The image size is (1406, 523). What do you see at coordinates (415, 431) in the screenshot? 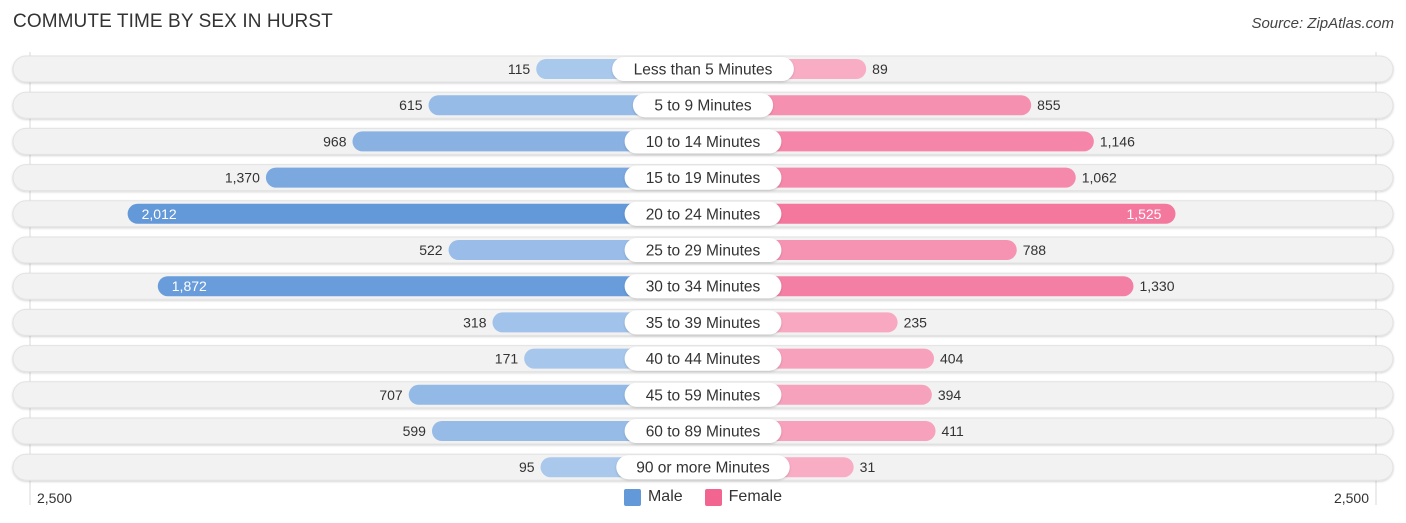
I see `value-label-male: 599` at bounding box center [415, 431].